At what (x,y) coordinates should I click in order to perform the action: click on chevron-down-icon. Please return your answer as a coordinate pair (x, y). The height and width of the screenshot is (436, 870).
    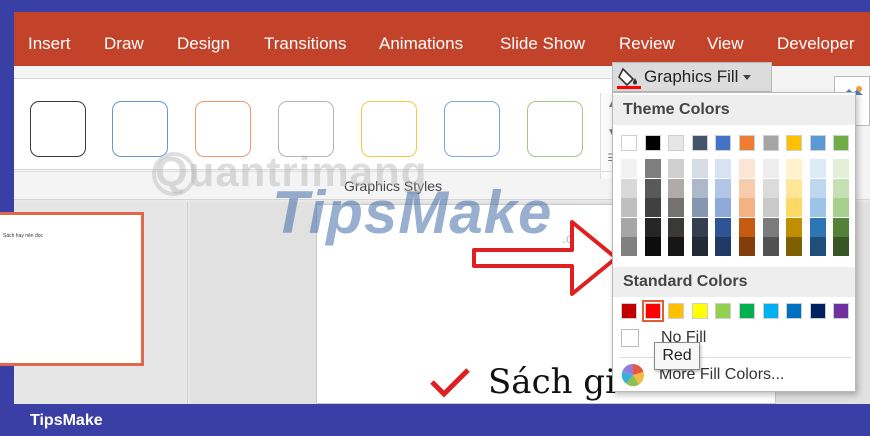
    Looking at the image, I should click on (747, 77).